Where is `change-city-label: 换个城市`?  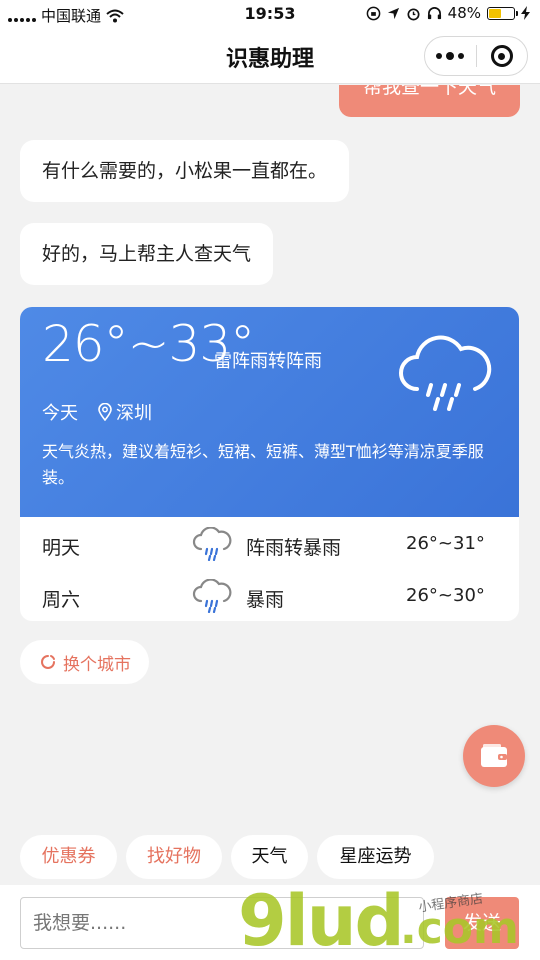 change-city-label: 换个城市 is located at coordinates (97, 664).